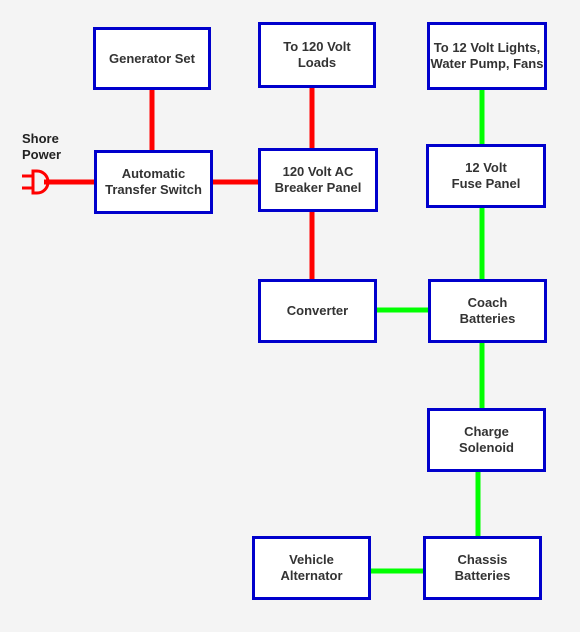 This screenshot has width=580, height=632. I want to click on node-converter: Converter, so click(317, 311).